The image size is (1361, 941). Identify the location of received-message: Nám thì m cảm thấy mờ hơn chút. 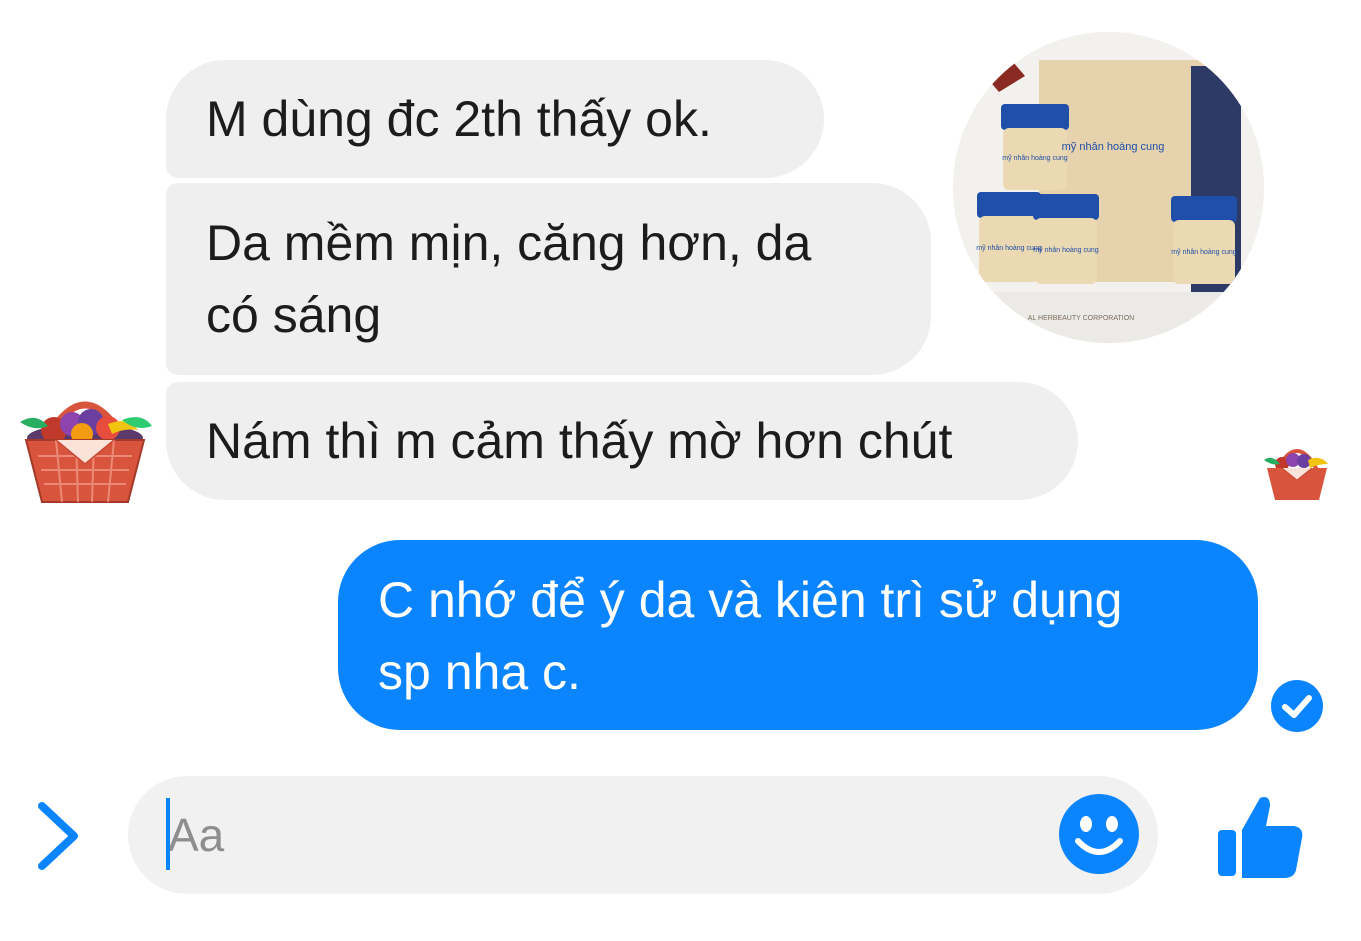
(622, 441).